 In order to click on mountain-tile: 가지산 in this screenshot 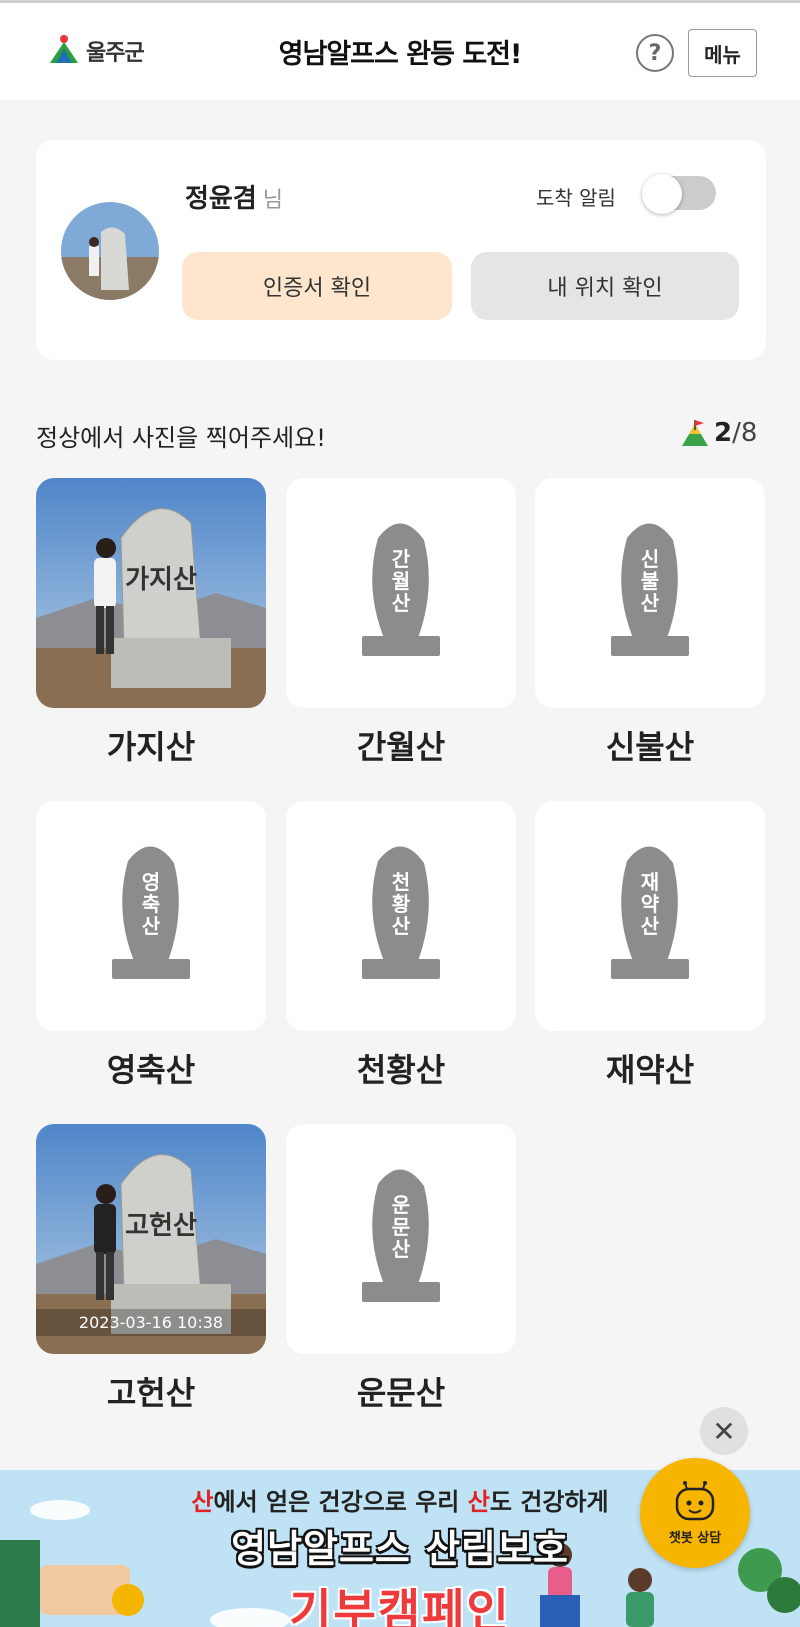, I will do `click(151, 593)`.